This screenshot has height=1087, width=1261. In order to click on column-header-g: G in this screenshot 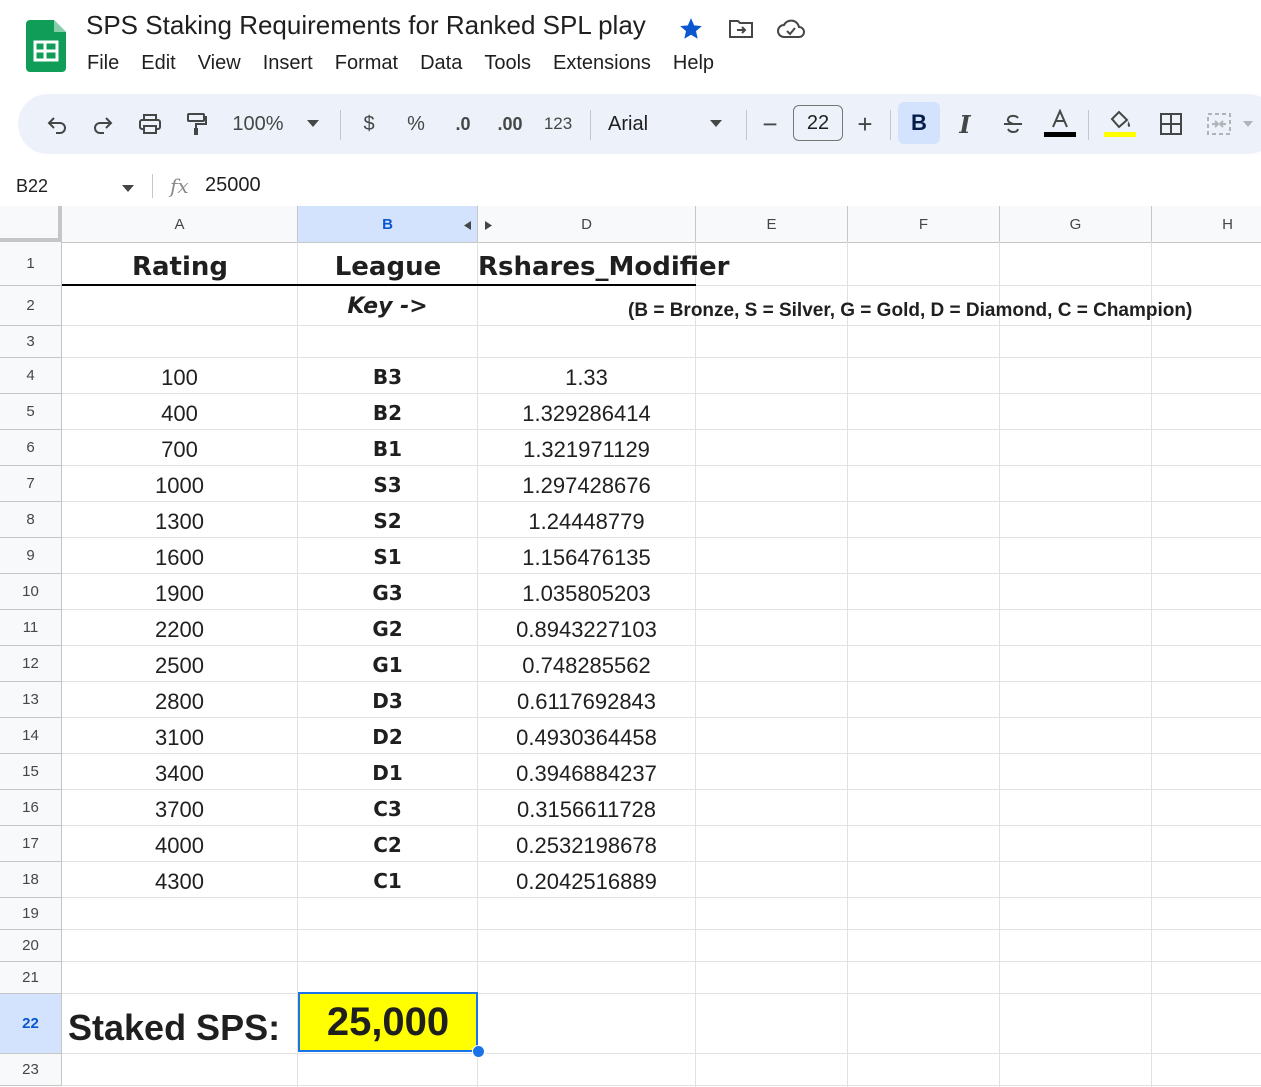, I will do `click(1076, 224)`.